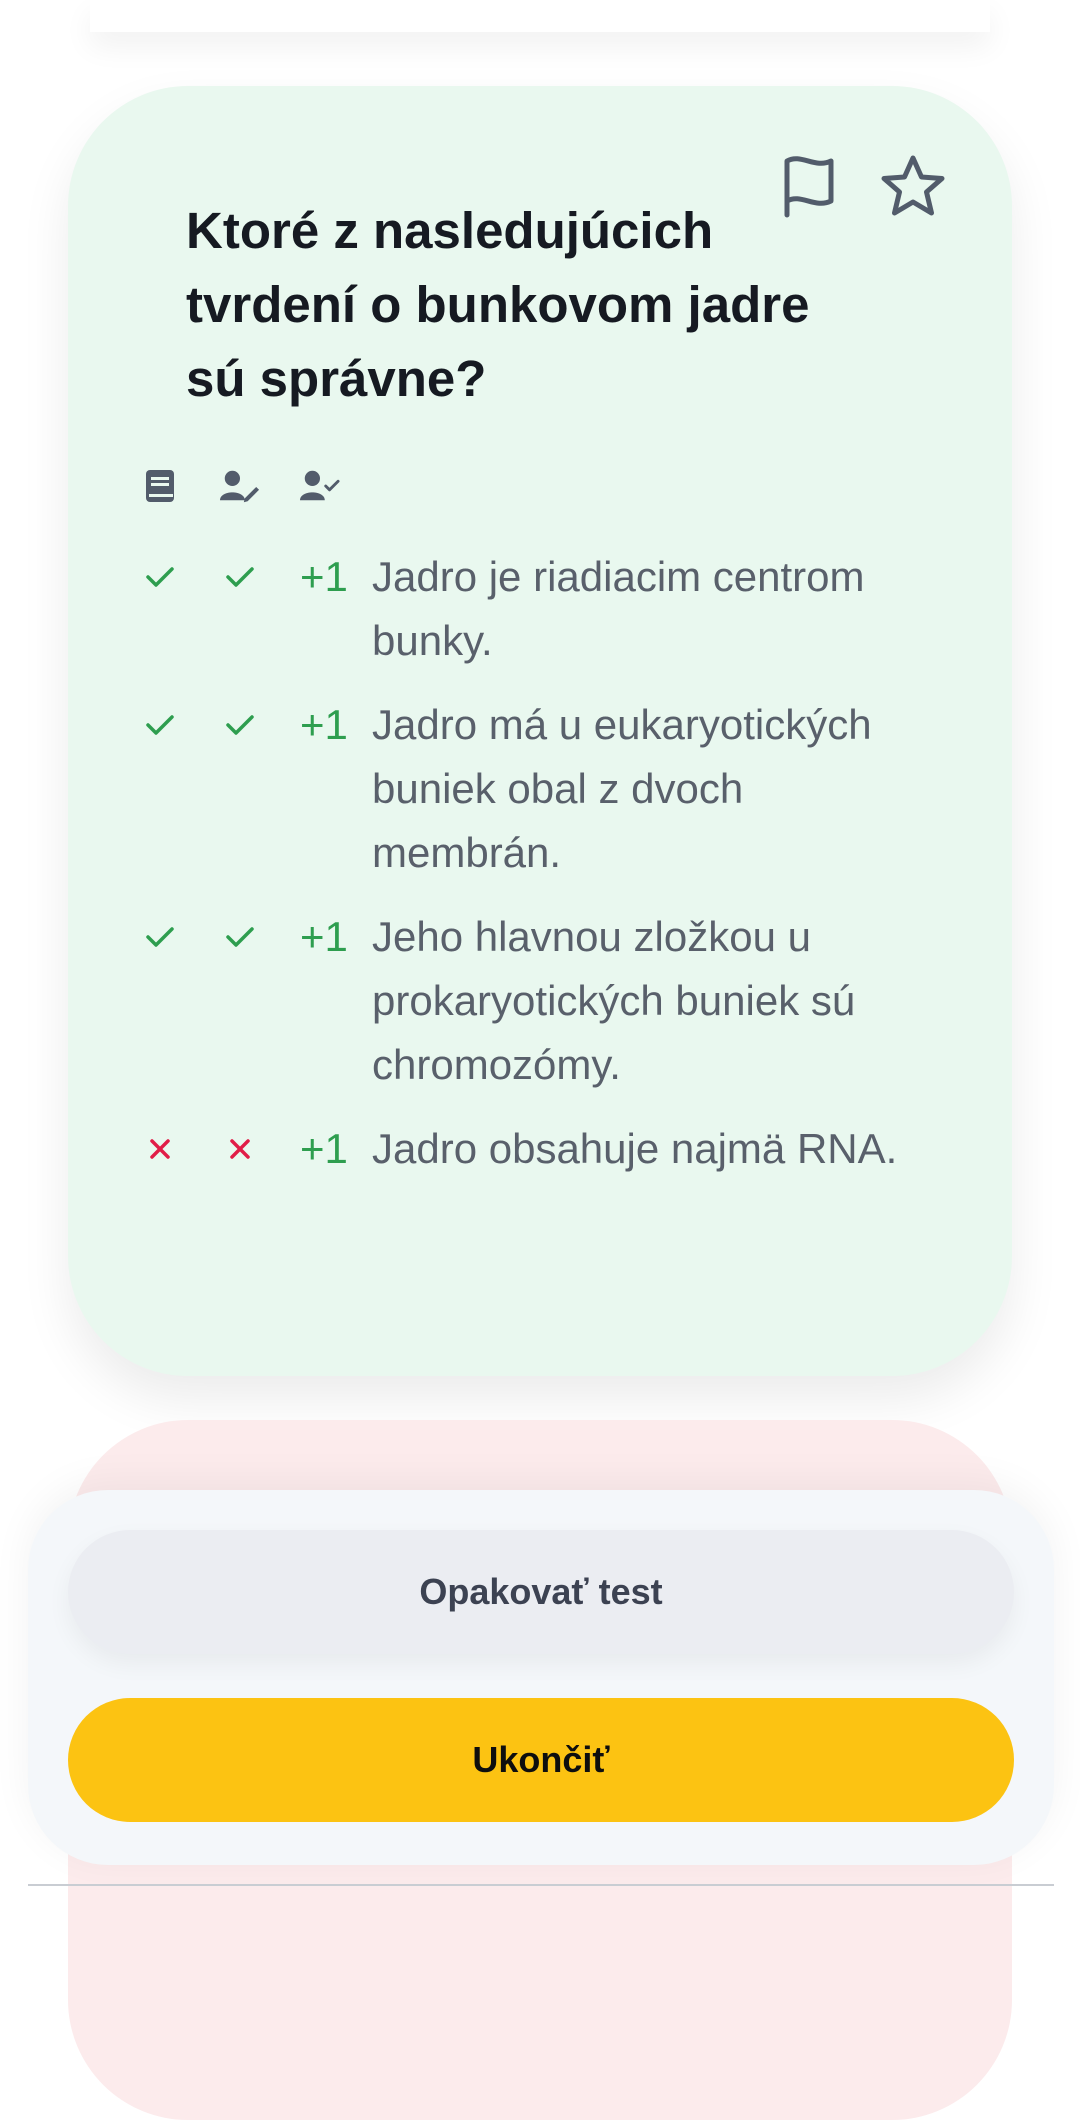 Image resolution: width=1080 pixels, height=2120 pixels. I want to click on divider, so click(541, 1885).